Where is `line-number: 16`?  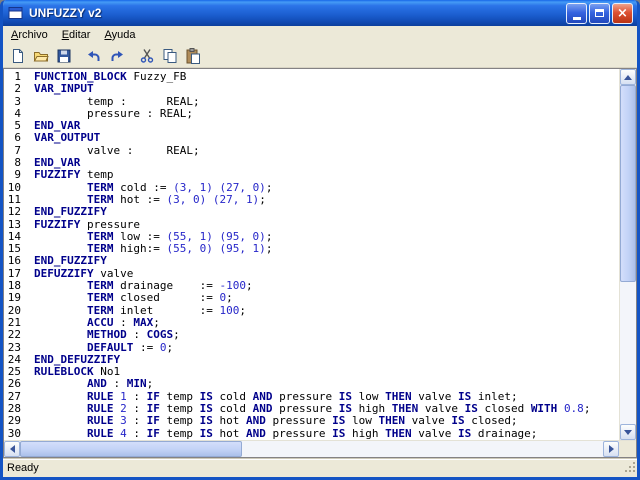
line-number: 16 is located at coordinates (14, 261).